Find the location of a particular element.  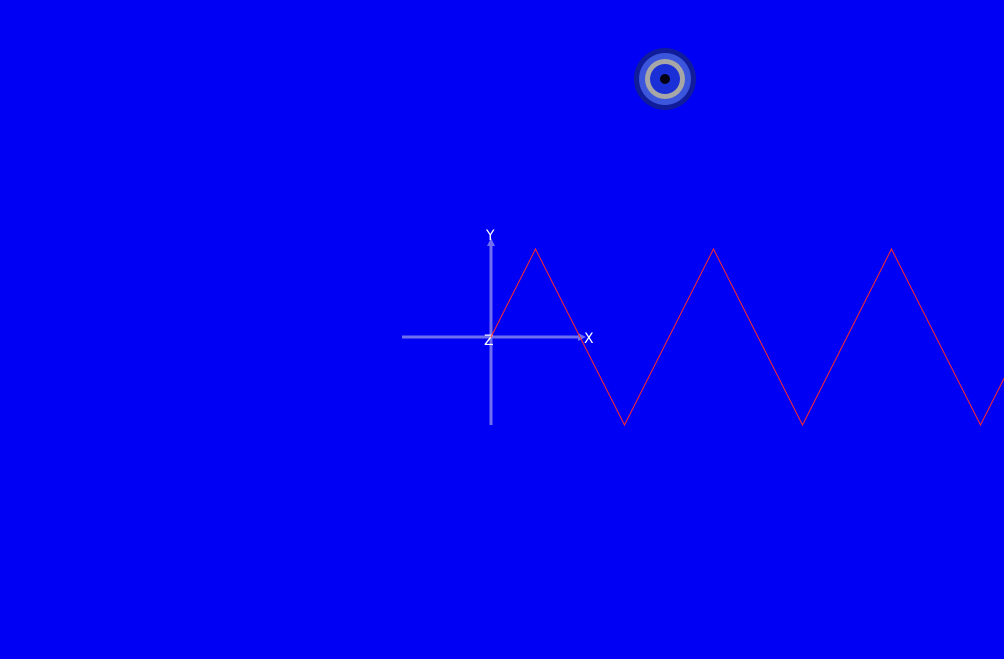

target-icon-dot is located at coordinates (665, 79).